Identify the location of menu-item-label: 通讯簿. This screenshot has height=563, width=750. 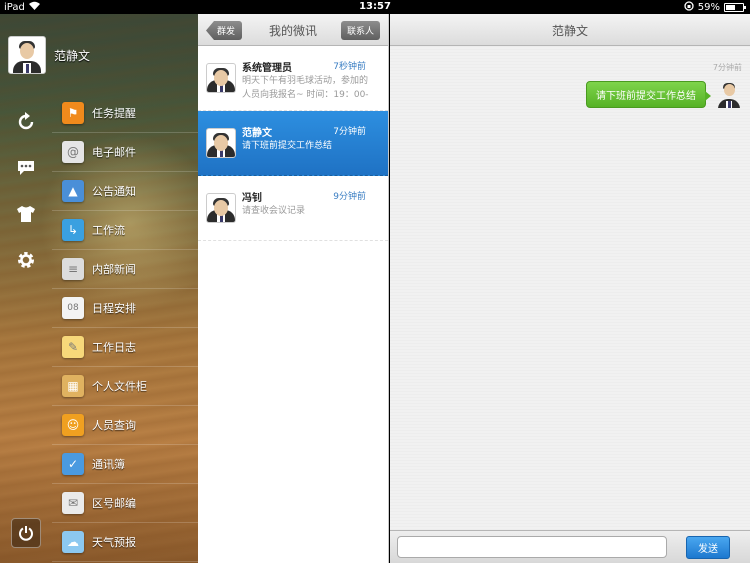
(108, 464).